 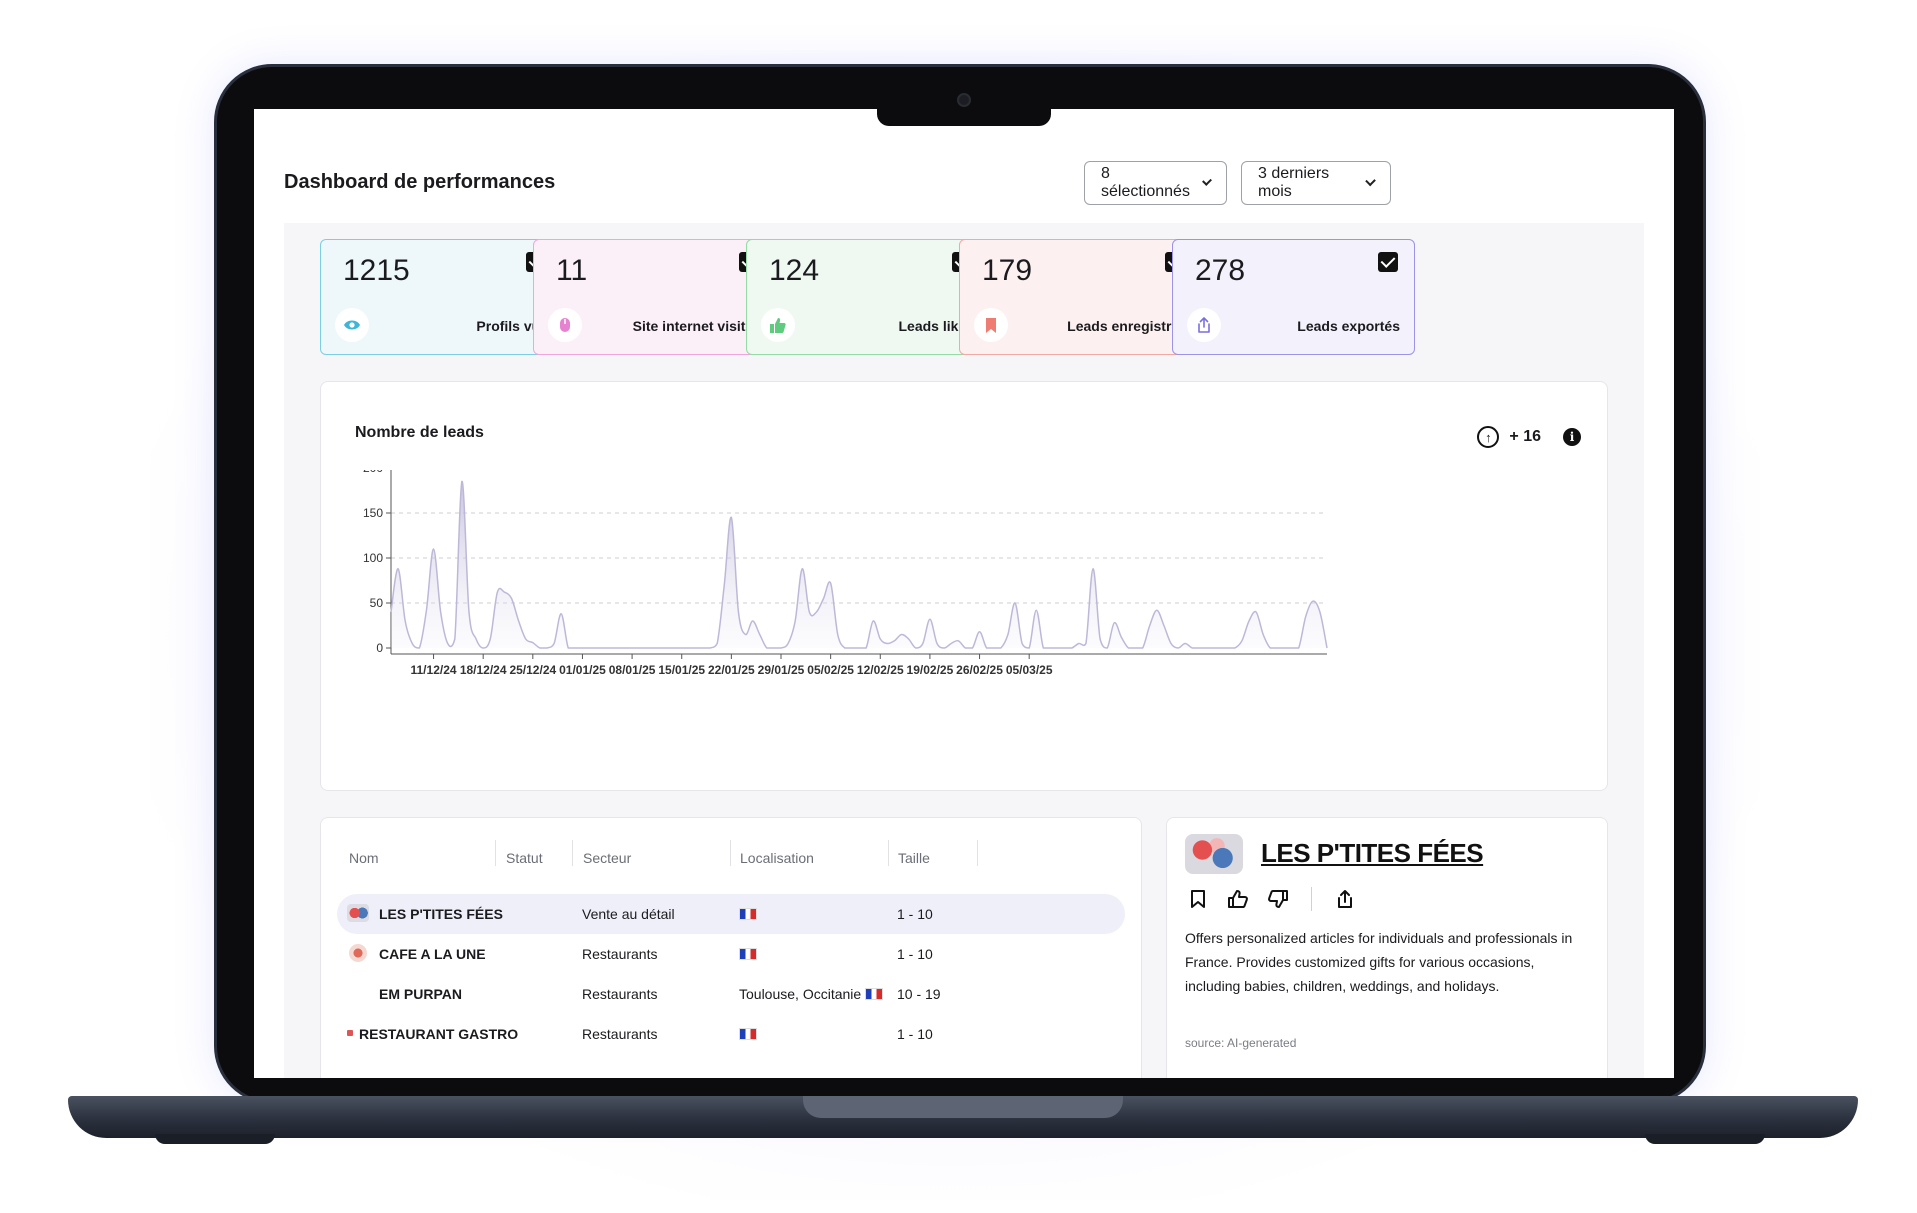 What do you see at coordinates (731, 670) in the screenshot?
I see `x-tick-label: 22/01/25` at bounding box center [731, 670].